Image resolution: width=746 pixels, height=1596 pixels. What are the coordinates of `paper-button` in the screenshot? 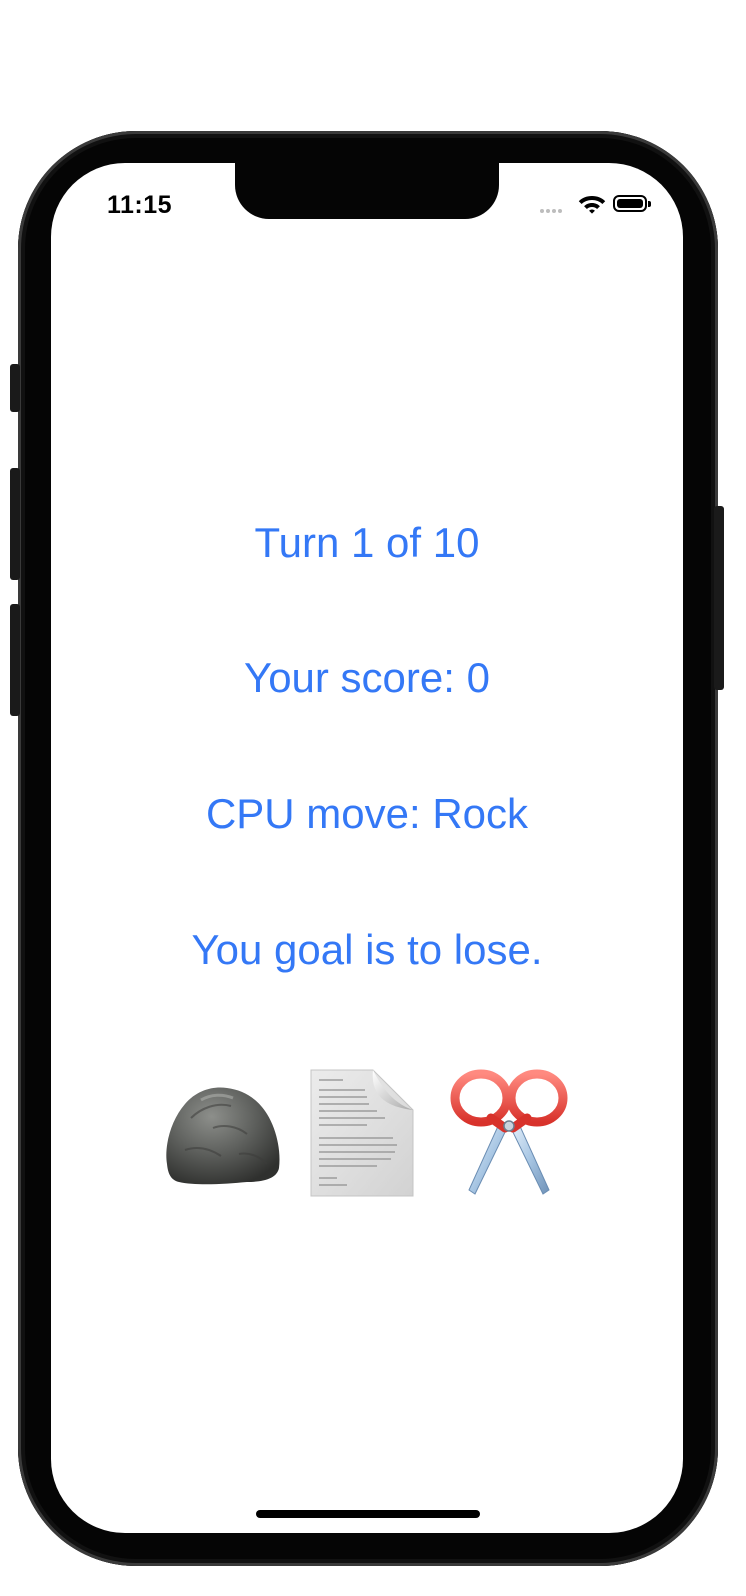 It's located at (369, 1133).